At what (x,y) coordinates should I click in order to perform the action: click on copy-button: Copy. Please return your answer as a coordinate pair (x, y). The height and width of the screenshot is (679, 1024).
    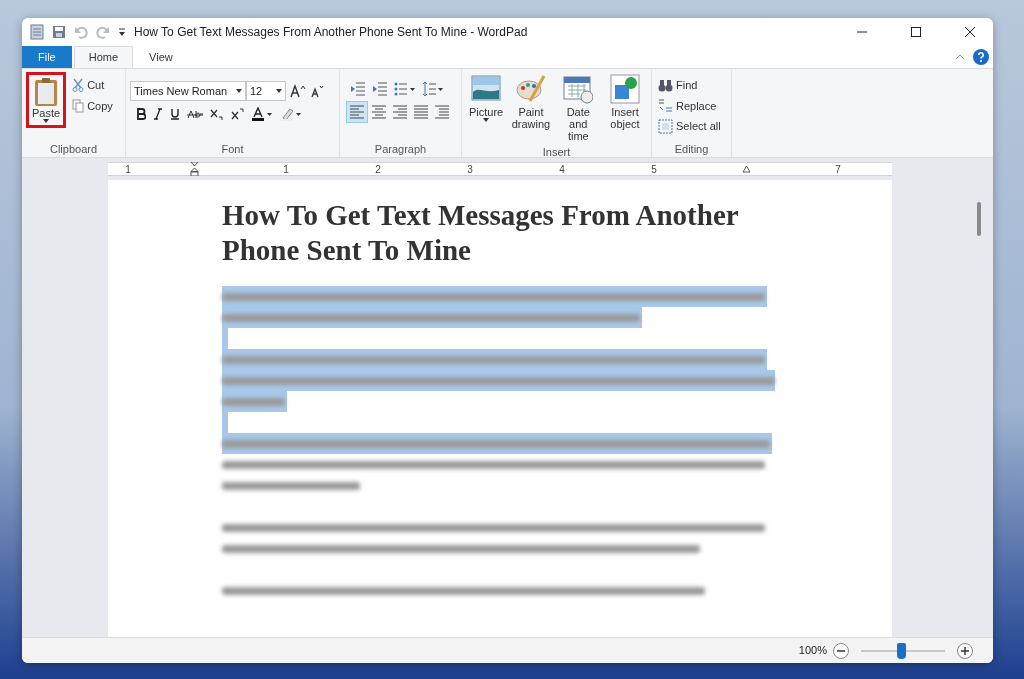
    Looking at the image, I should click on (92, 105).